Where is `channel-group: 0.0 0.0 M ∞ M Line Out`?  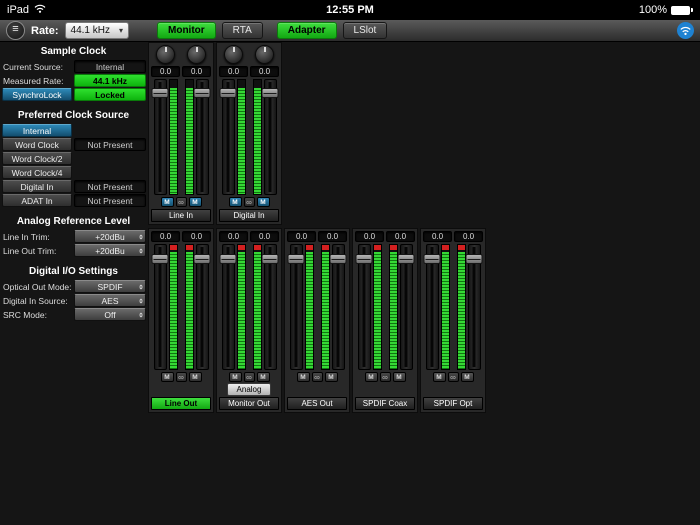
channel-group: 0.0 0.0 M ∞ M Line Out is located at coordinates (181, 320).